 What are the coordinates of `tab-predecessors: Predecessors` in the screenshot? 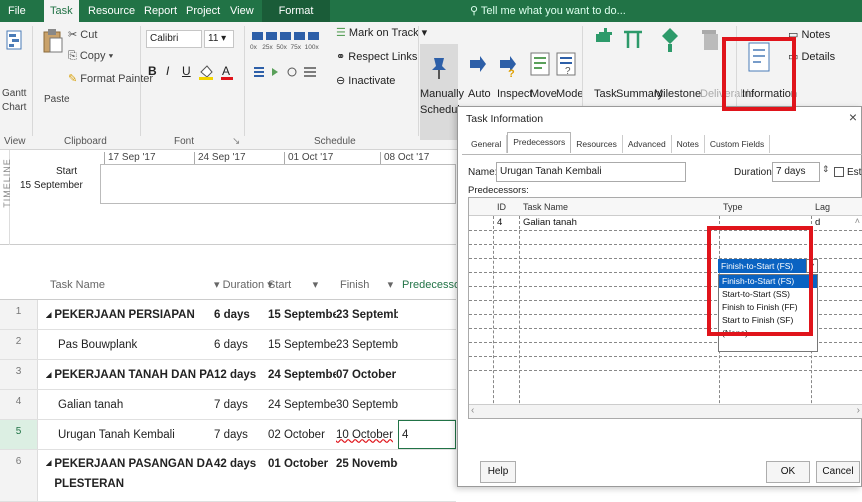 It's located at (539, 142).